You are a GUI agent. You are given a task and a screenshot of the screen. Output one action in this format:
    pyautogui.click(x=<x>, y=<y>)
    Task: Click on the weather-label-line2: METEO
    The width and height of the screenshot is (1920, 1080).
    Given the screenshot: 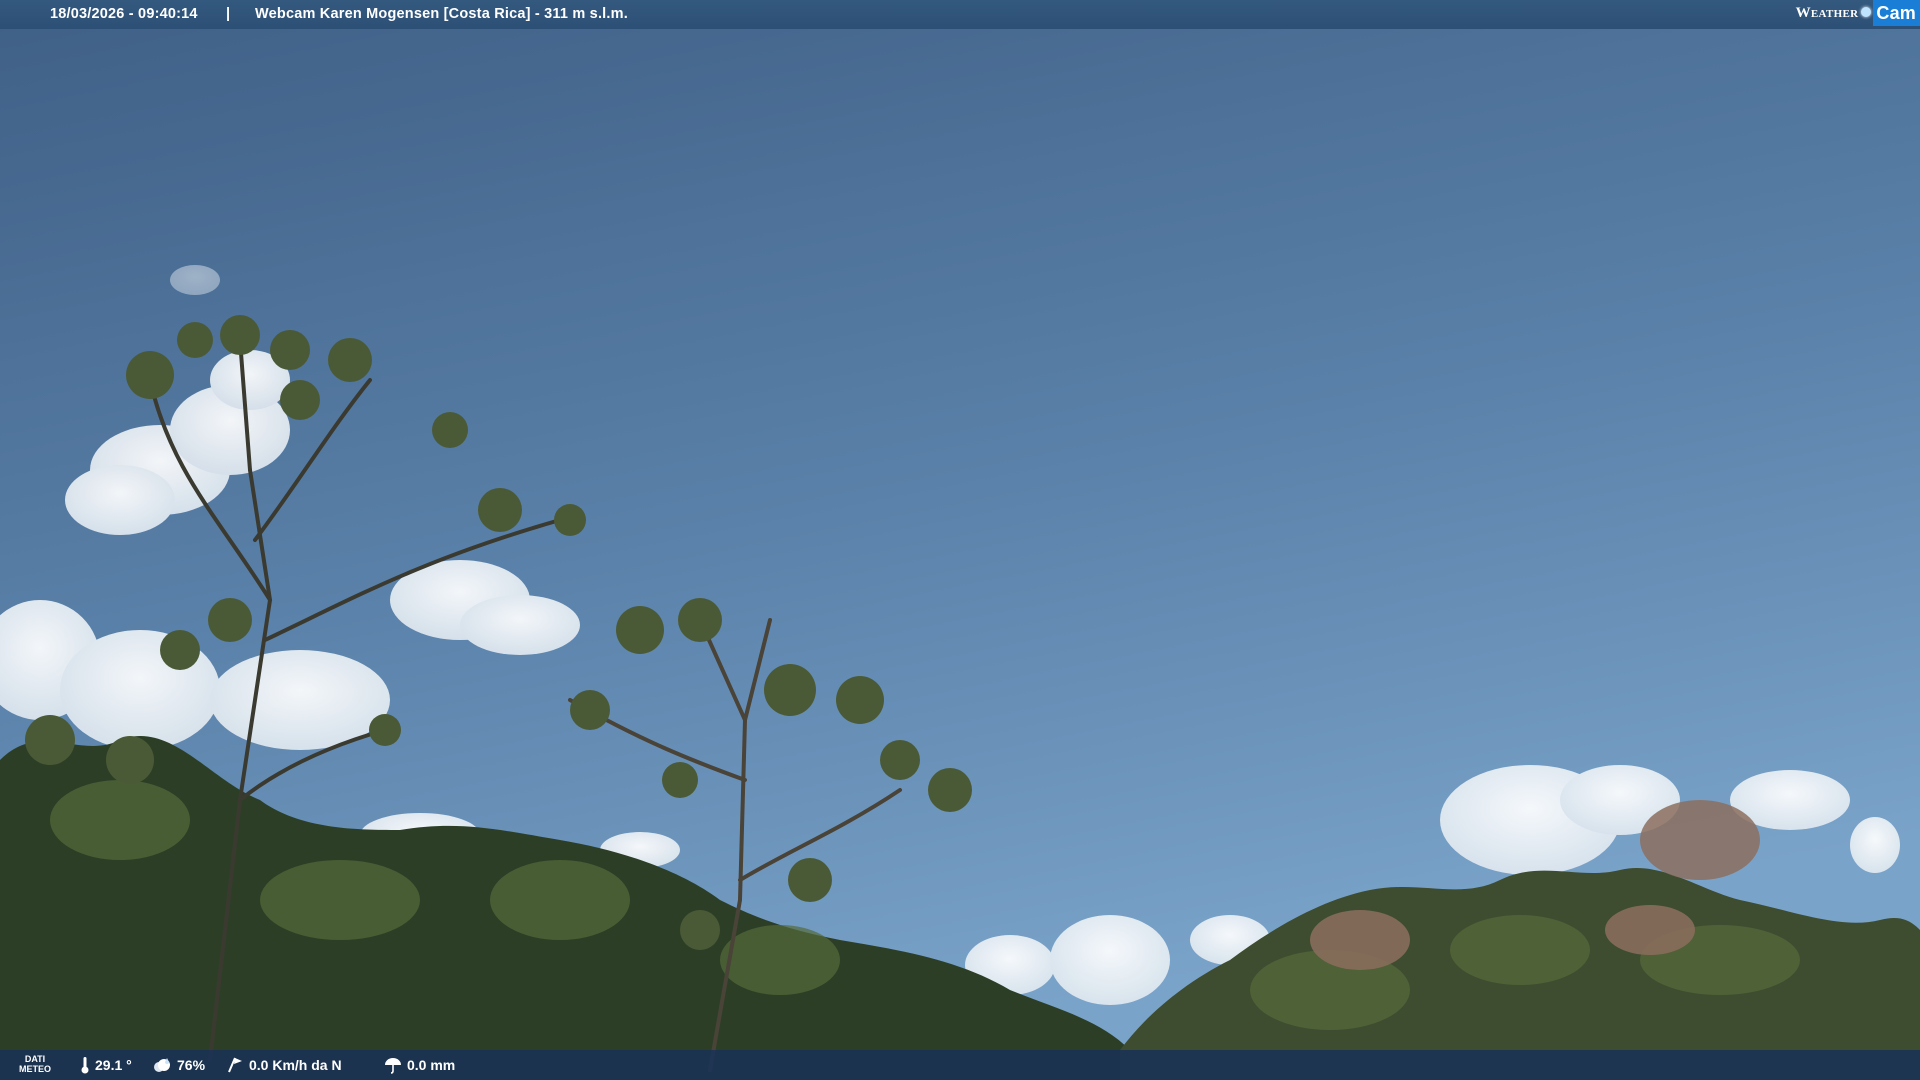 What is the action you would take?
    pyautogui.click(x=34, y=1069)
    